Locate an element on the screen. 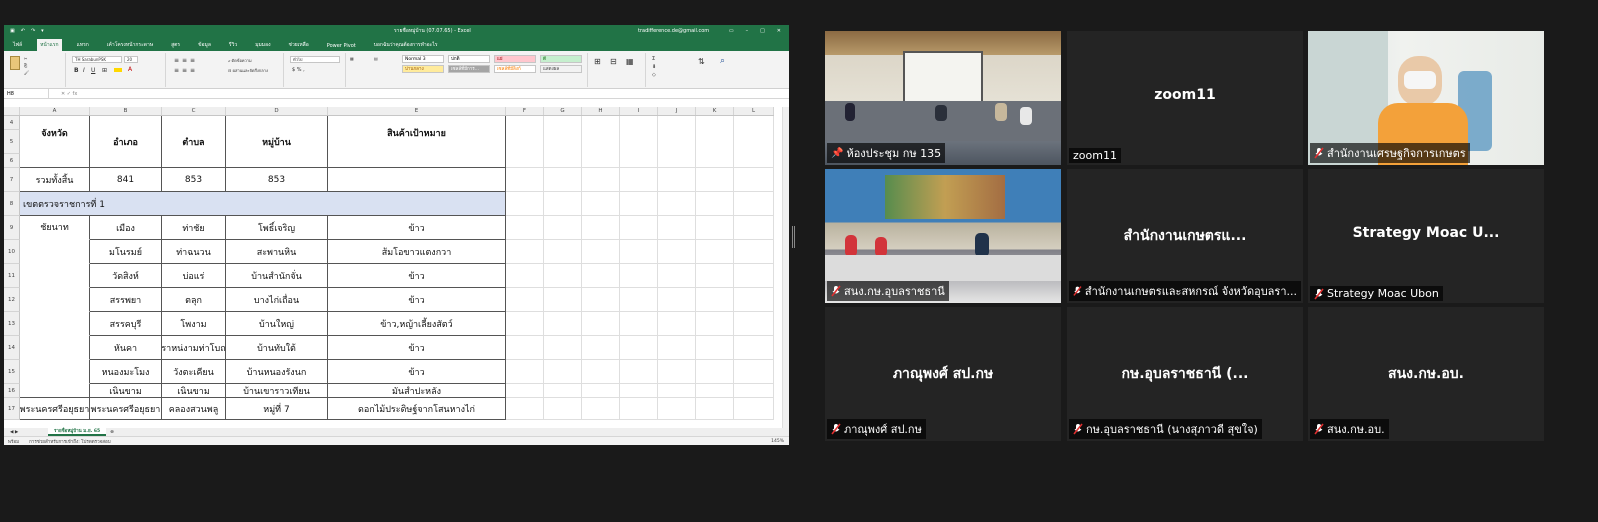 This screenshot has width=1598, height=522. find-select-icon: ⌕ is located at coordinates (722, 61).